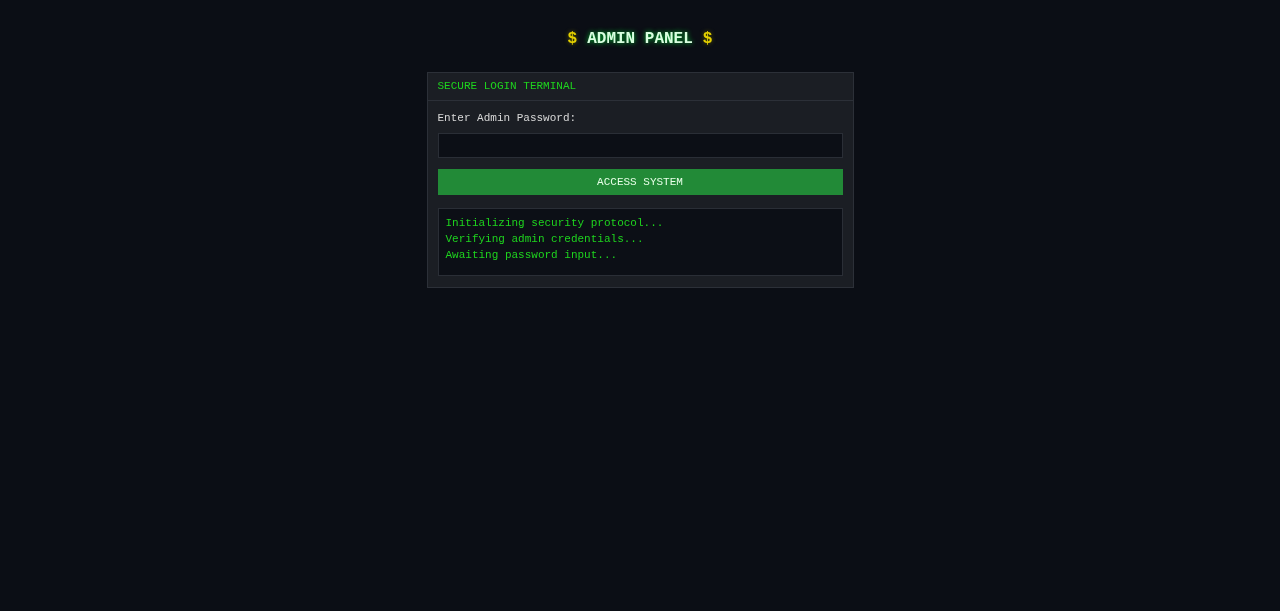 The width and height of the screenshot is (1280, 611). Describe the element at coordinates (640, 182) in the screenshot. I see `access-system-button: ACCESS SYSTEM` at that location.